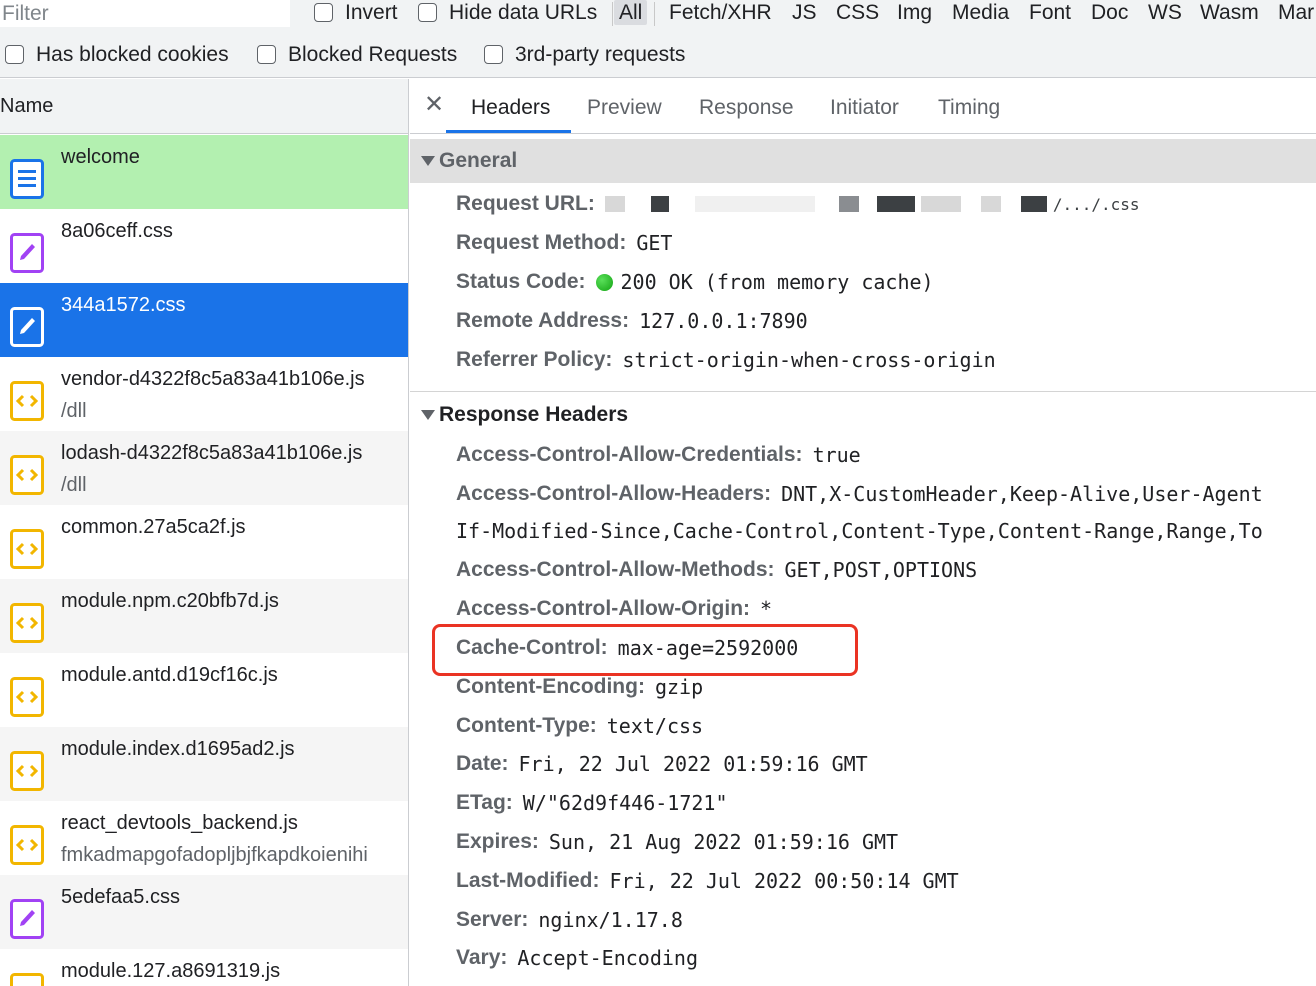 Image resolution: width=1316 pixels, height=986 pixels. I want to click on blocked-requests-checkbox: Blocked Requests, so click(357, 54).